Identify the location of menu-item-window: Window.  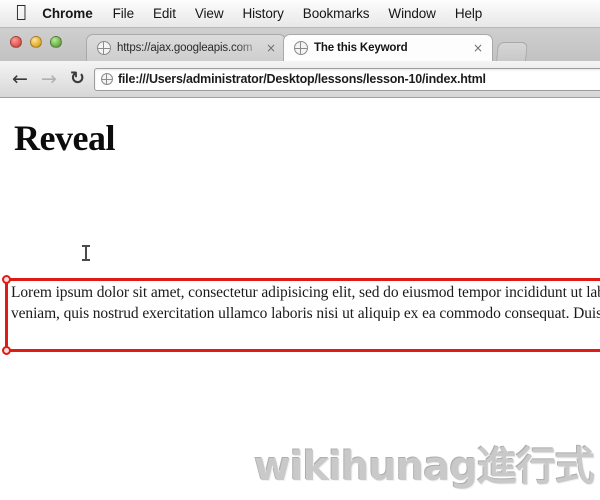
(412, 13).